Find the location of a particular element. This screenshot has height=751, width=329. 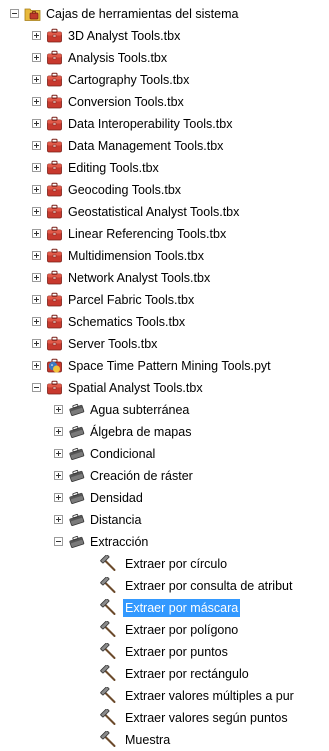

tree-item-algebra-de-mapas: Álgebra de mapas is located at coordinates (164, 432).